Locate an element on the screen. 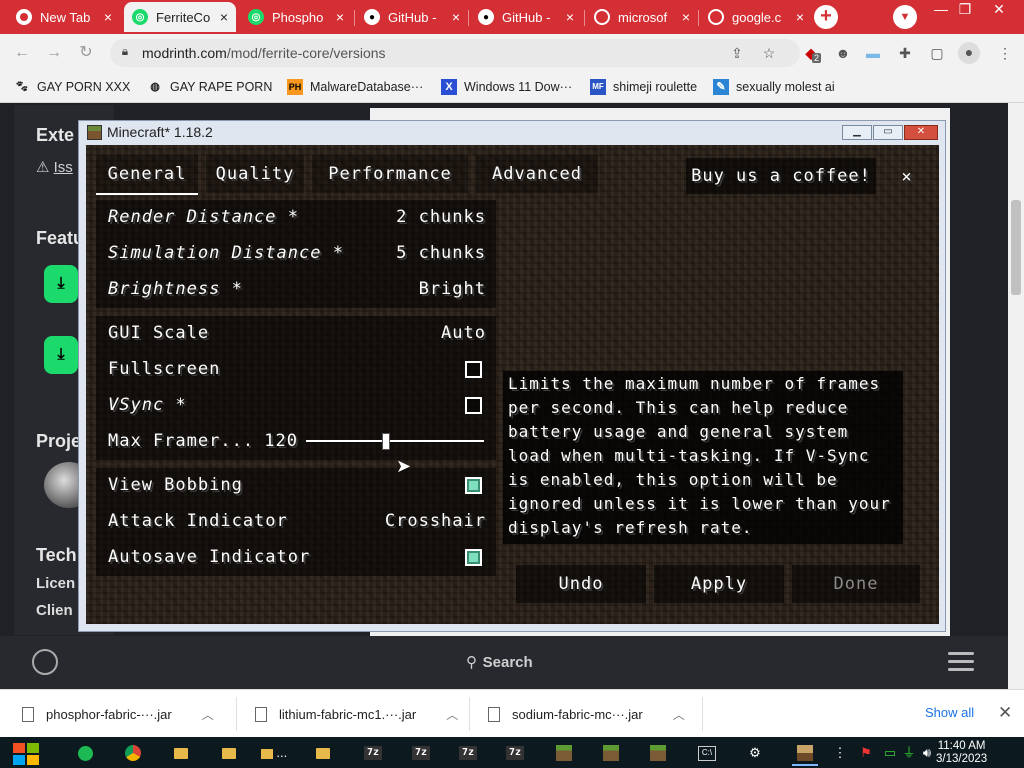  option-render-distance: Render Distance * 2 chunks is located at coordinates (297, 217).